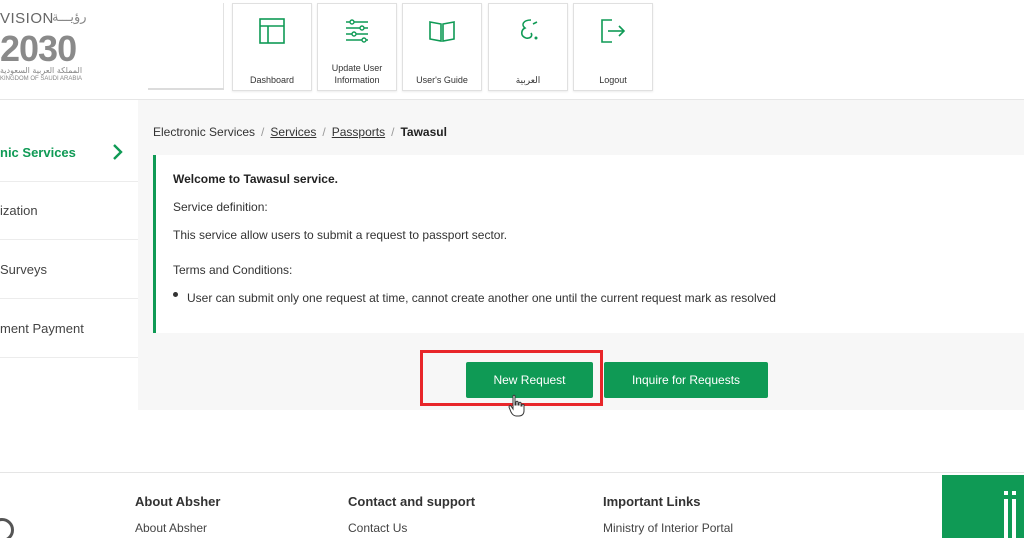  What do you see at coordinates (171, 528) in the screenshot?
I see `footer-about-link: About Absher` at bounding box center [171, 528].